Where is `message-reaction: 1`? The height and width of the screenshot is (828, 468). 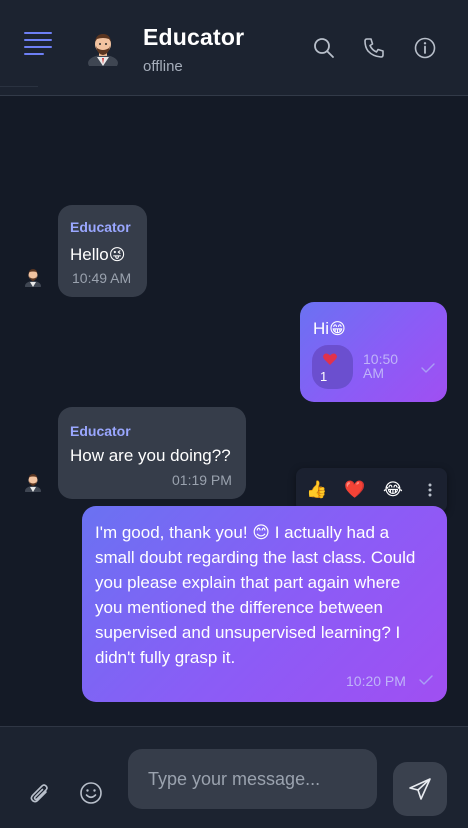
message-reaction: 1 is located at coordinates (332, 367).